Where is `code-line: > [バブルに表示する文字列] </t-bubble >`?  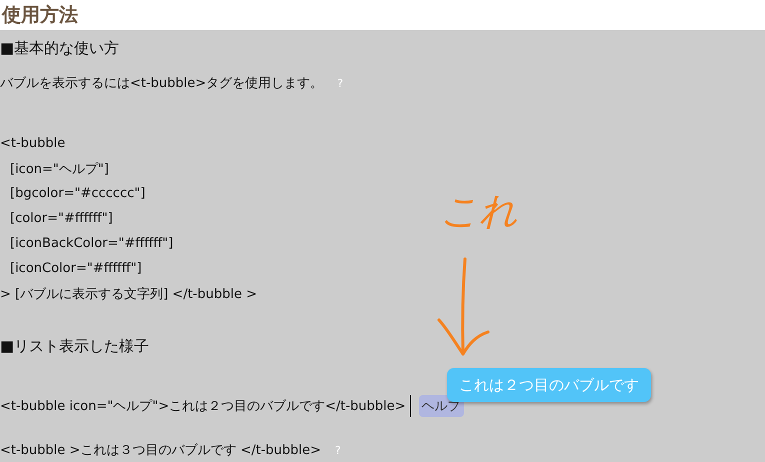 code-line: > [バブルに表示する文字列] </t-bubble > is located at coordinates (128, 294).